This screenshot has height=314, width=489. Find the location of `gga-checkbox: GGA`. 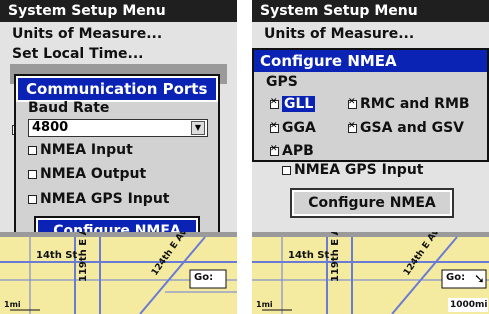

gga-checkbox: GGA is located at coordinates (293, 128).